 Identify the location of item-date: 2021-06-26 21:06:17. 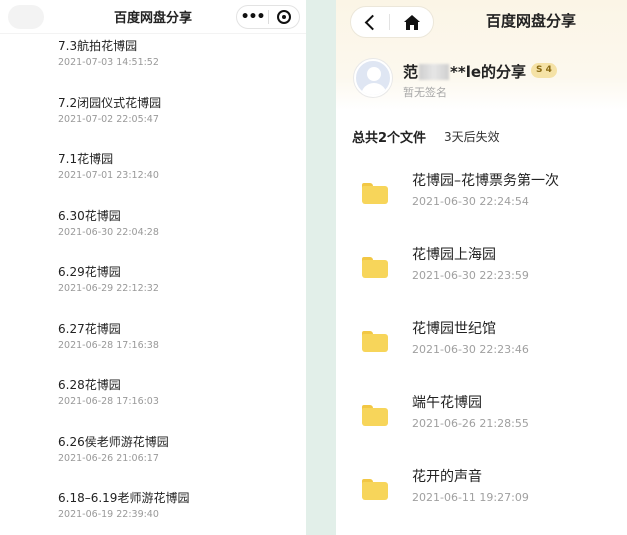
(108, 458).